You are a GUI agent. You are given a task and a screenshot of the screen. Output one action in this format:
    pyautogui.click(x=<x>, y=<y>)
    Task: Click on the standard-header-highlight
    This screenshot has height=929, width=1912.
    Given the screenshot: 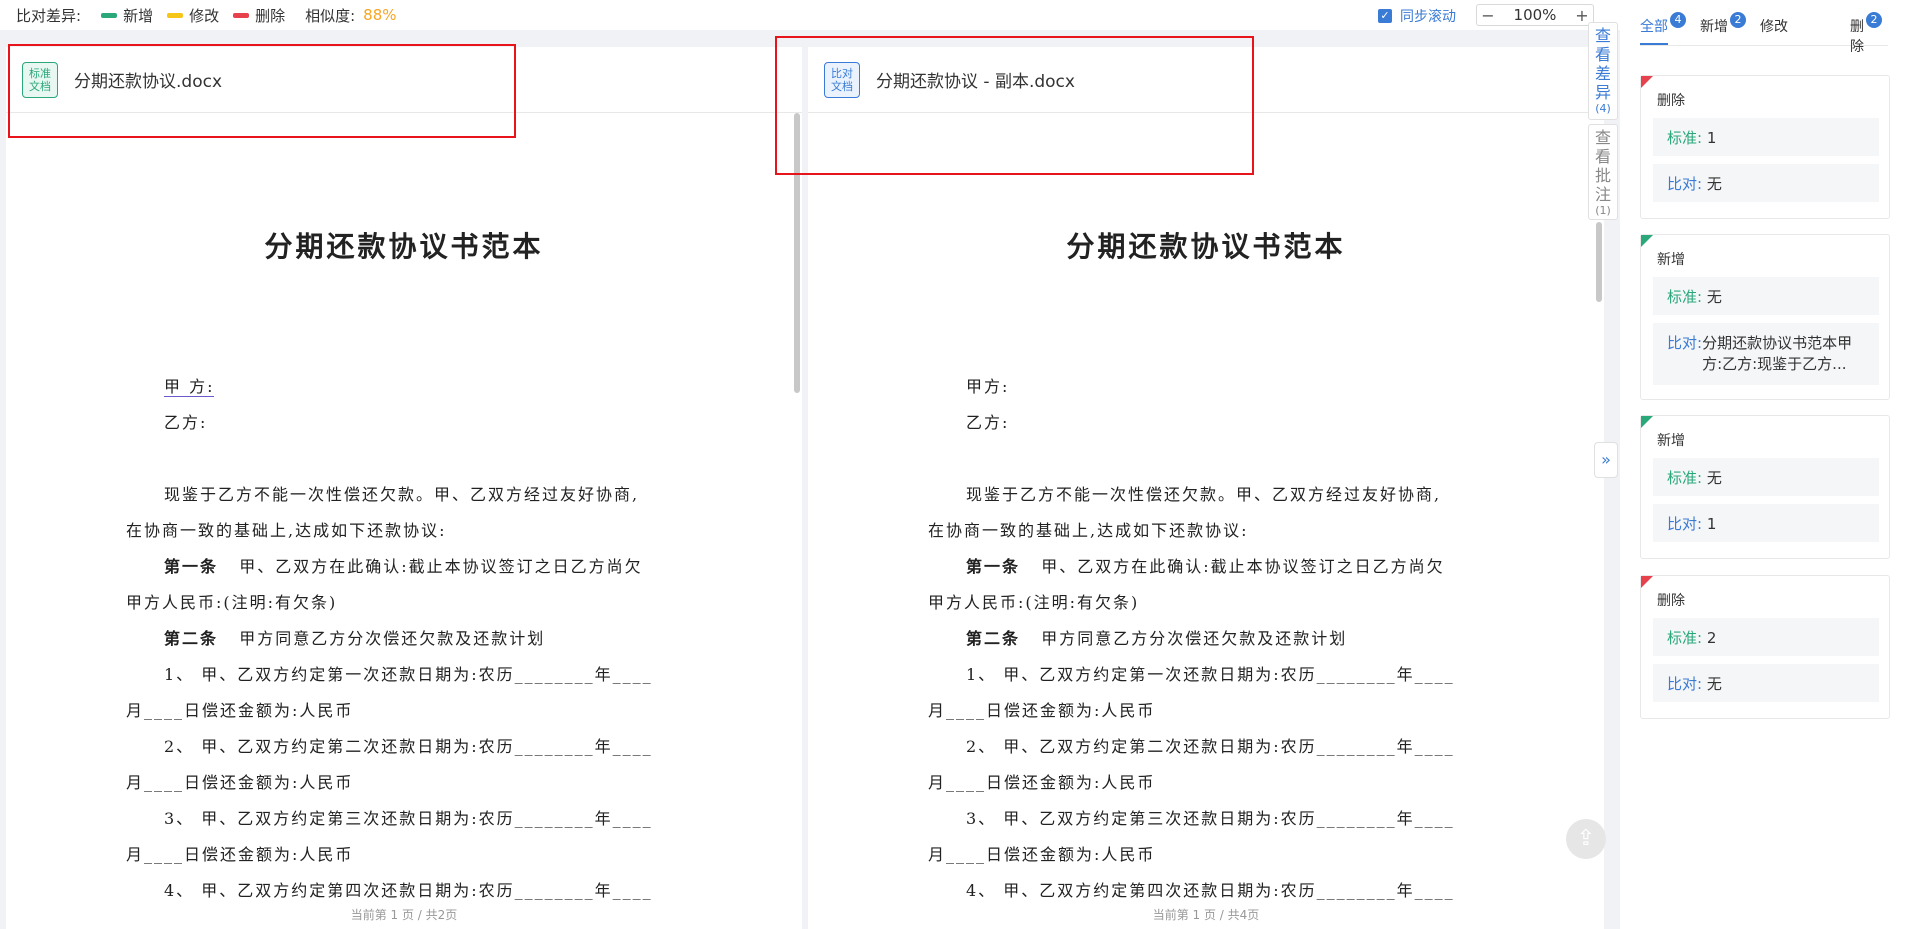 What is the action you would take?
    pyautogui.click(x=262, y=91)
    